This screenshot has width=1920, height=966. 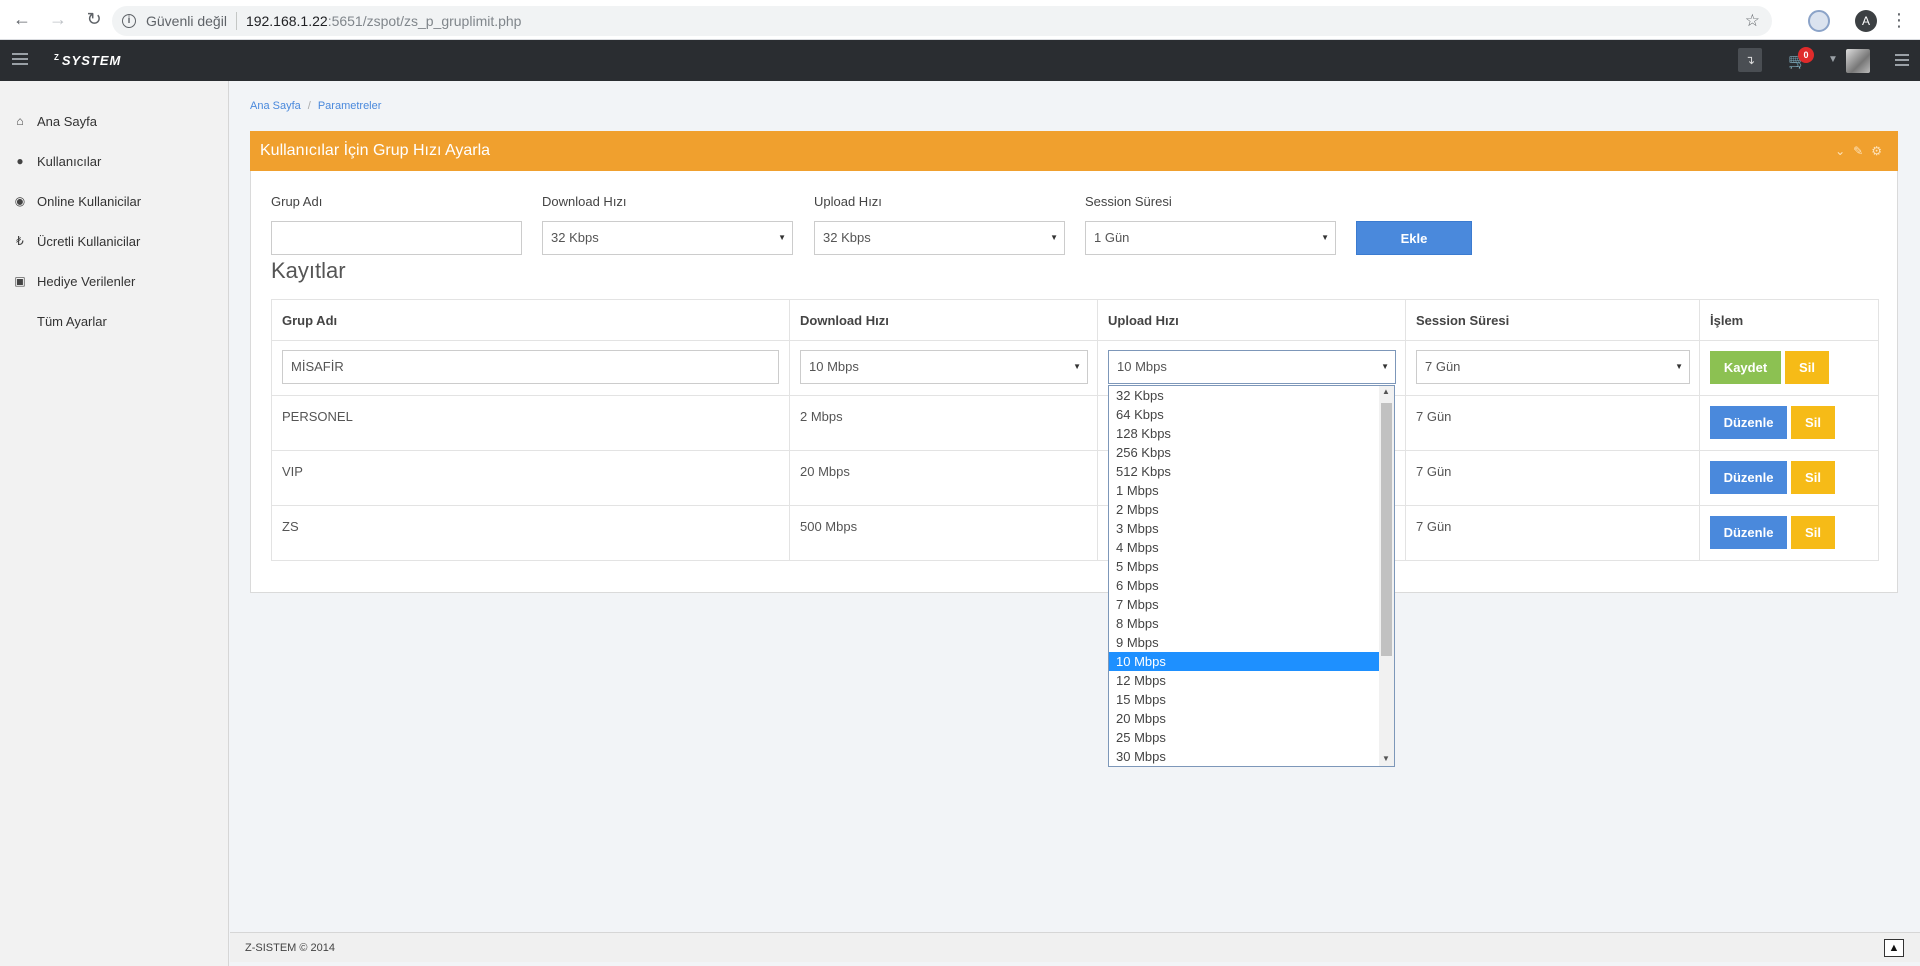 I want to click on wrench-icon: ✎, so click(x=1862, y=151).